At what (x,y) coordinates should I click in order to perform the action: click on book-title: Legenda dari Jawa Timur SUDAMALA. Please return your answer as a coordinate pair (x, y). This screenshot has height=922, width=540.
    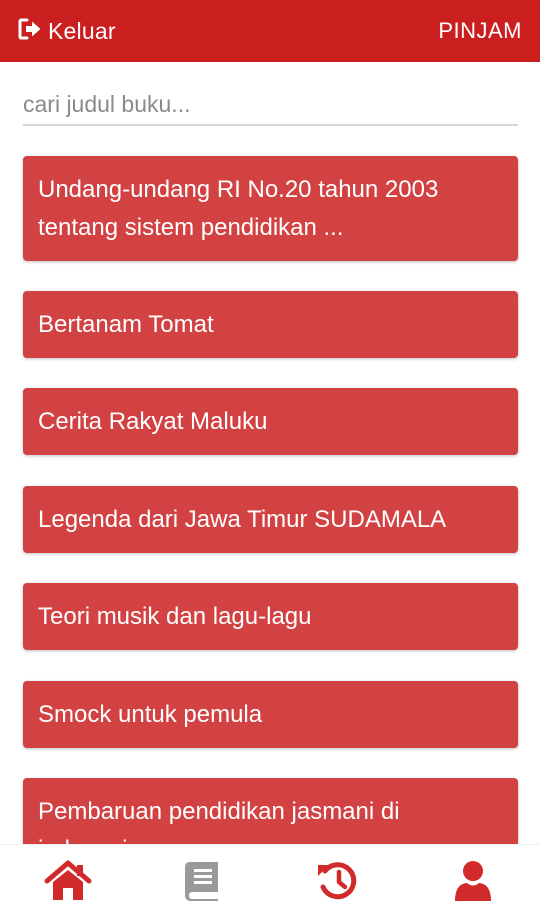
    Looking at the image, I should click on (242, 519).